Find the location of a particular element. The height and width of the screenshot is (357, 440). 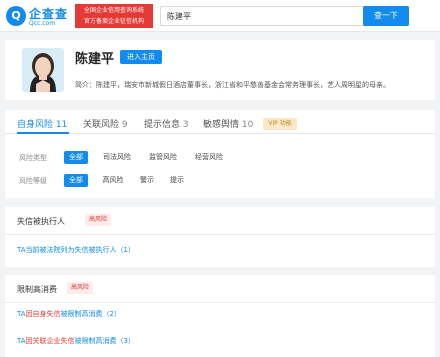

active-tab-underline is located at coordinates (43, 133).